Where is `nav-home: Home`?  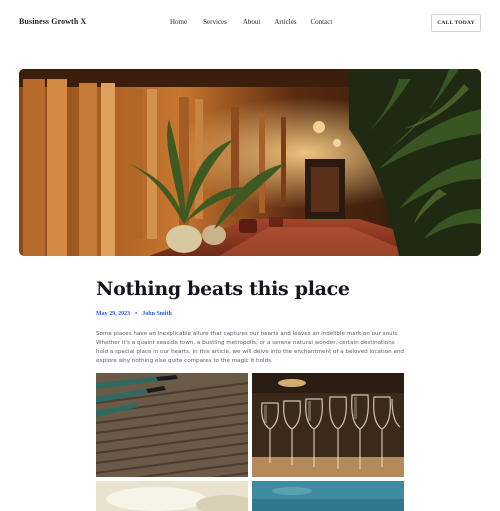 nav-home: Home is located at coordinates (178, 22).